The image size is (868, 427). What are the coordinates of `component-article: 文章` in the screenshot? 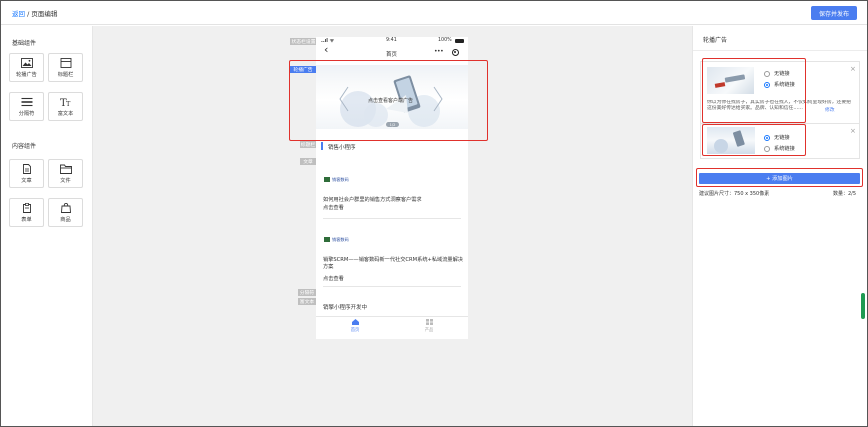 It's located at (26, 173).